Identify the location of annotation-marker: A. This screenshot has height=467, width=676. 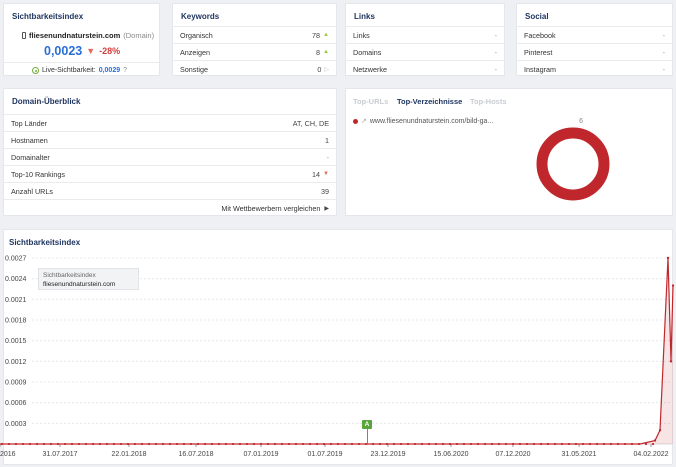
(367, 424).